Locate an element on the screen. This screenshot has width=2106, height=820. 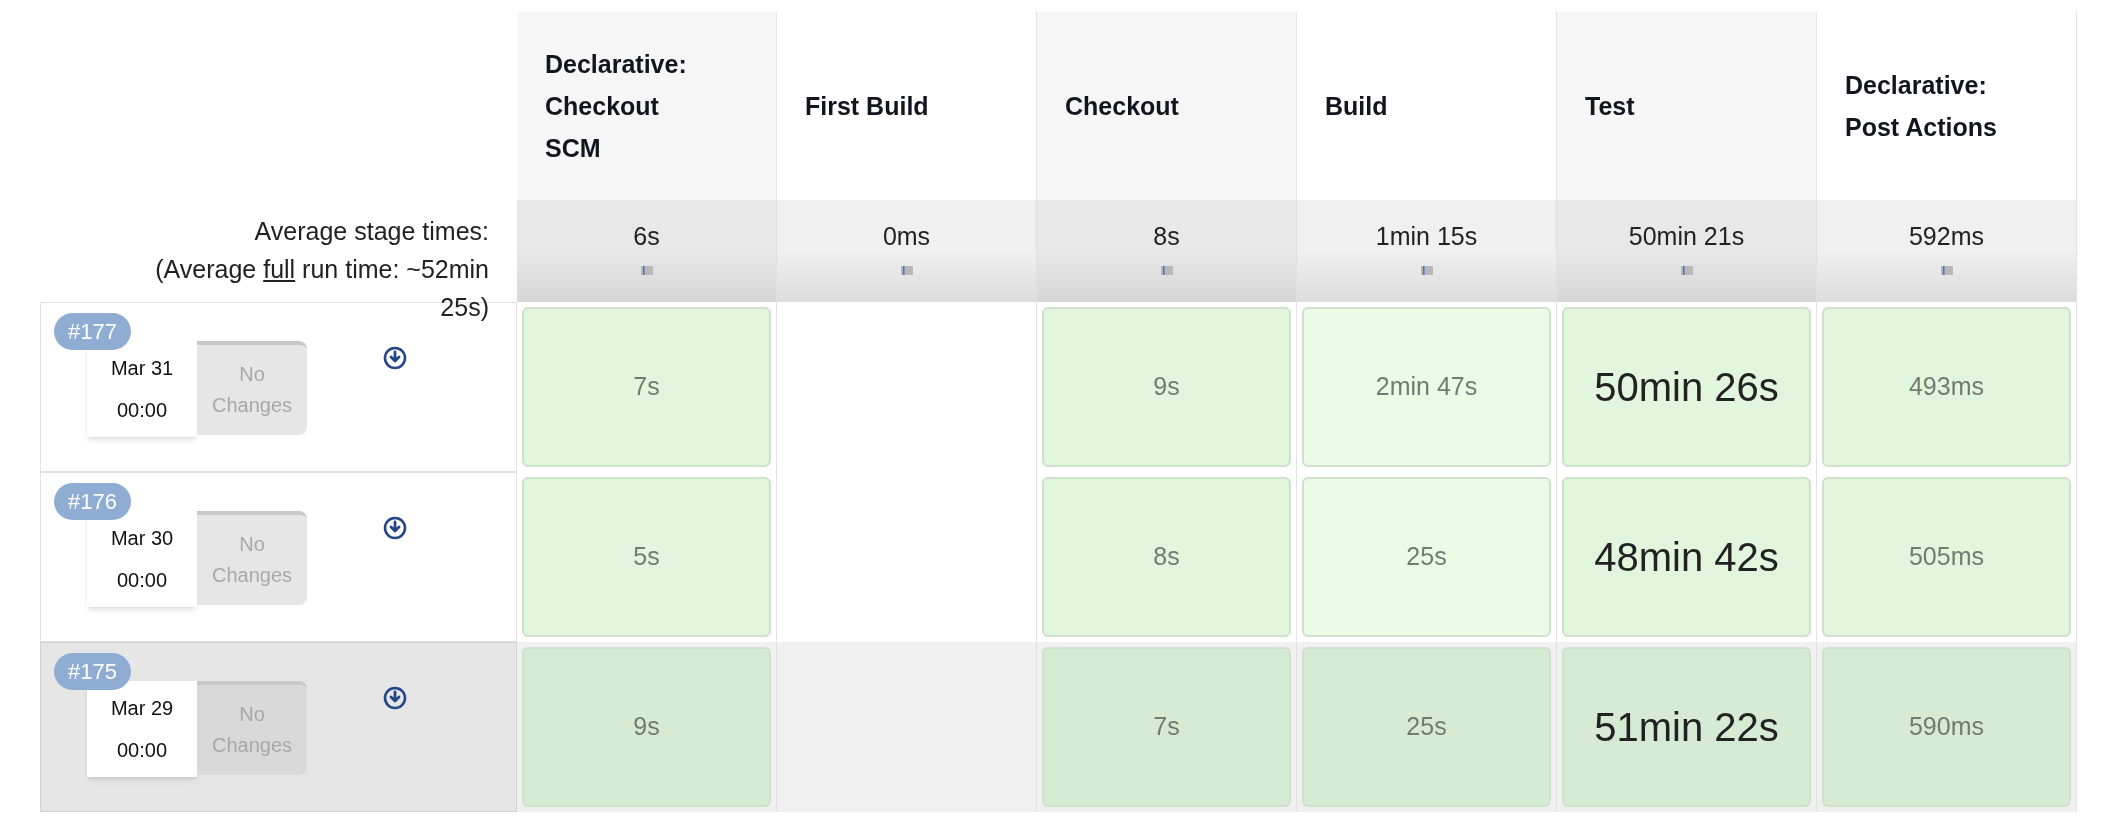
average-time-cell: 1min 15s is located at coordinates (1427, 251).